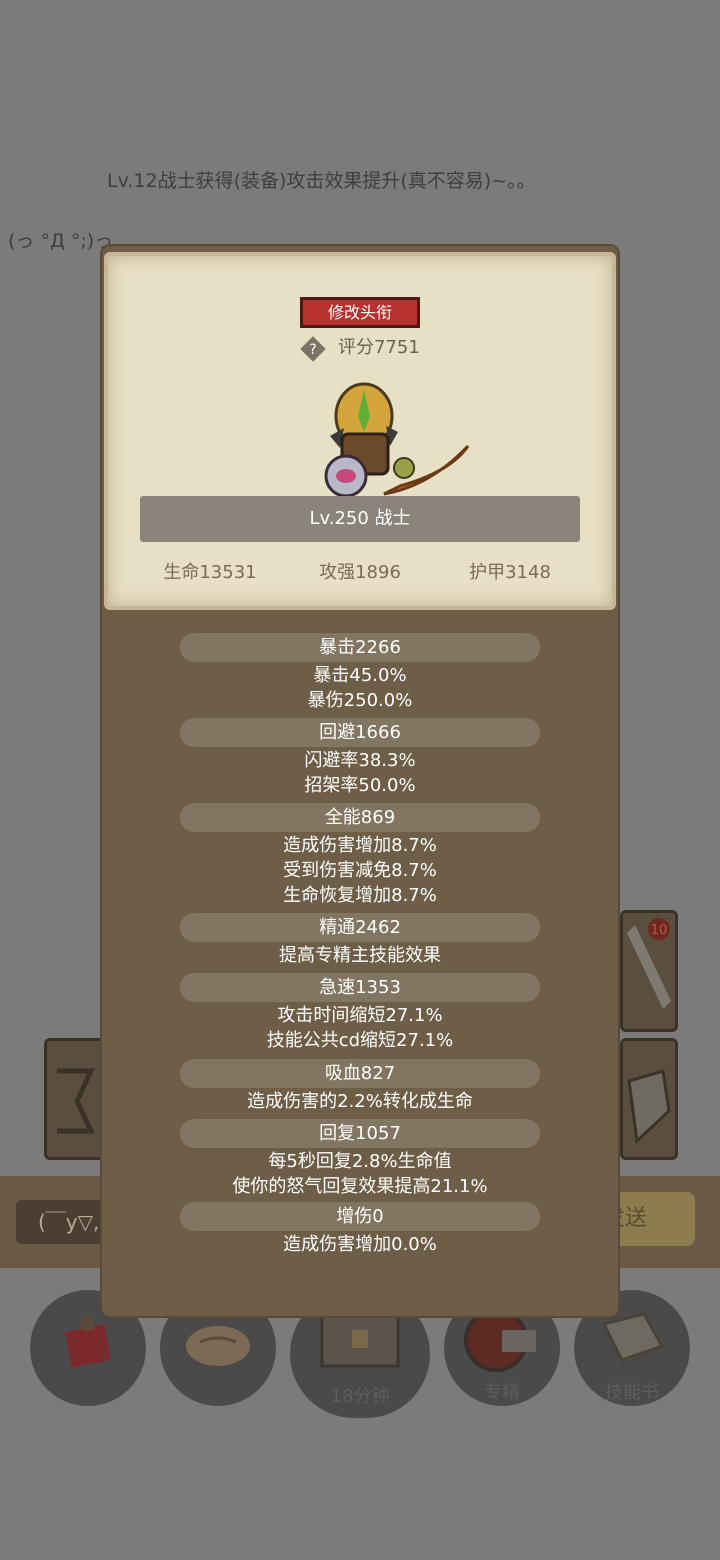  What do you see at coordinates (510, 572) in the screenshot?
I see `stat-armor: 护甲3148` at bounding box center [510, 572].